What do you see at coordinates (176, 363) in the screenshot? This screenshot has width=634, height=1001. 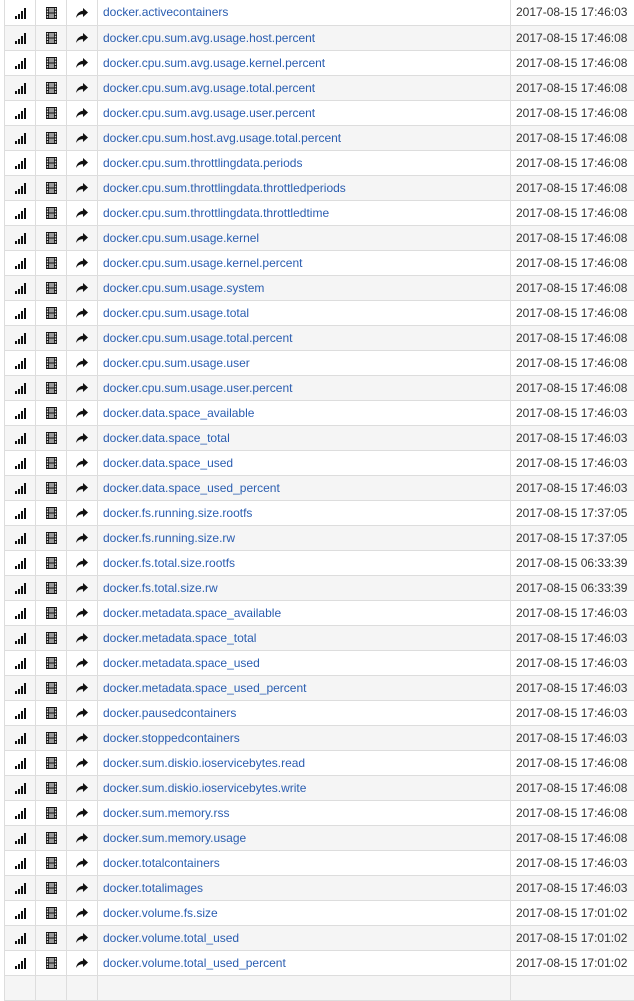 I see `metric-link: docker.cpu.sum.usage.user` at bounding box center [176, 363].